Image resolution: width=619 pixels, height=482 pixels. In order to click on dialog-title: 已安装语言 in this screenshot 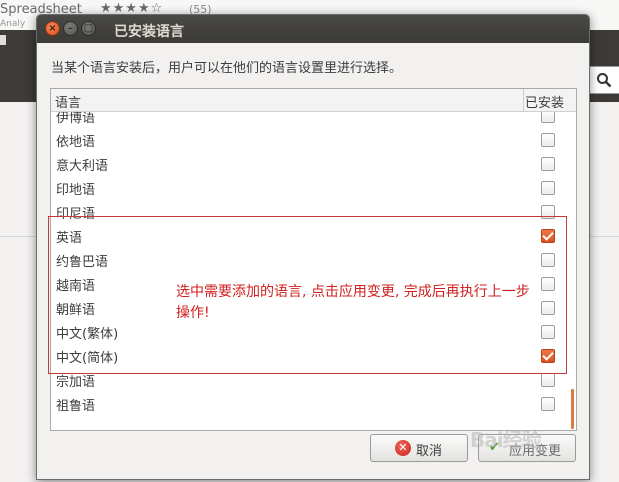, I will do `click(149, 32)`.